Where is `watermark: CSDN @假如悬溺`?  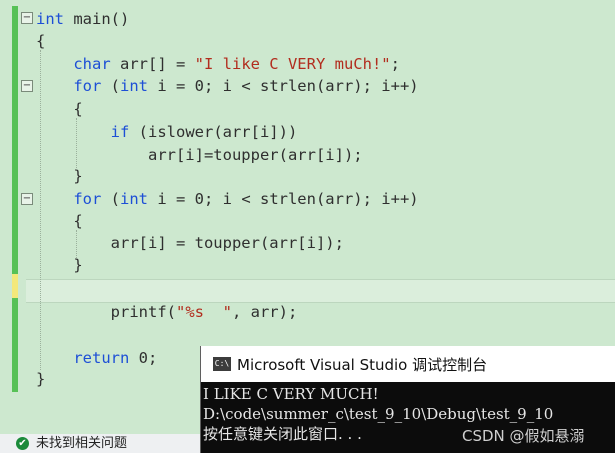 watermark: CSDN @假如悬溺 is located at coordinates (523, 436).